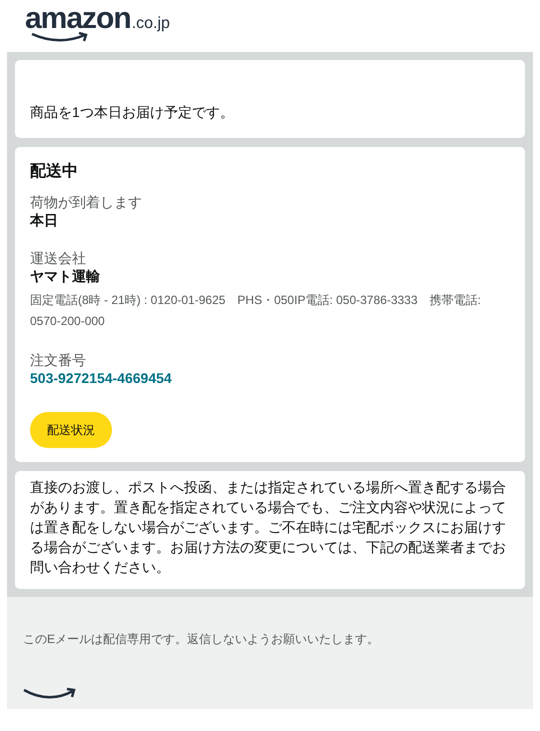 This screenshot has height=731, width=540. What do you see at coordinates (268, 527) in the screenshot?
I see `notice-text: 直接のお渡し、ポストへ投函、または指定されている場所へ置き配する場合があります。置き配を指定されている場合でも、ご注文内容や状況によっては置き配をしない場合がございます。ご不在時には宅配ボックスにお届けする場合がございます。お届け方法の変更については、下記の配送業者までお問い合わせください。` at bounding box center [268, 527].